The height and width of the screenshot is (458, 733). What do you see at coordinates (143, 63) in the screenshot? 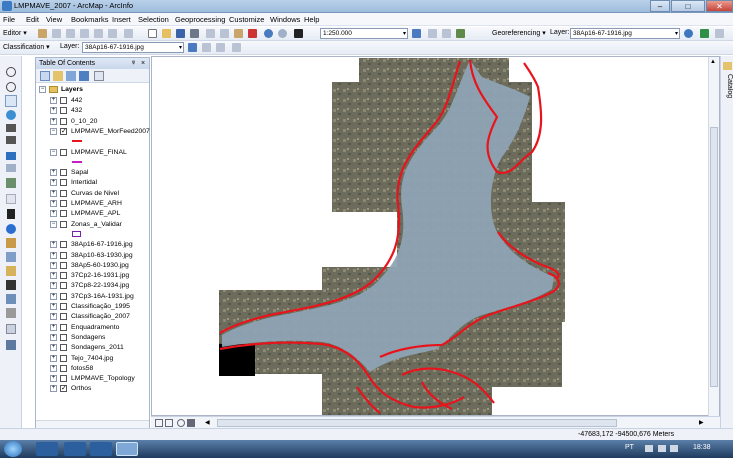
I see `toc-close-icon: ×` at bounding box center [143, 63].